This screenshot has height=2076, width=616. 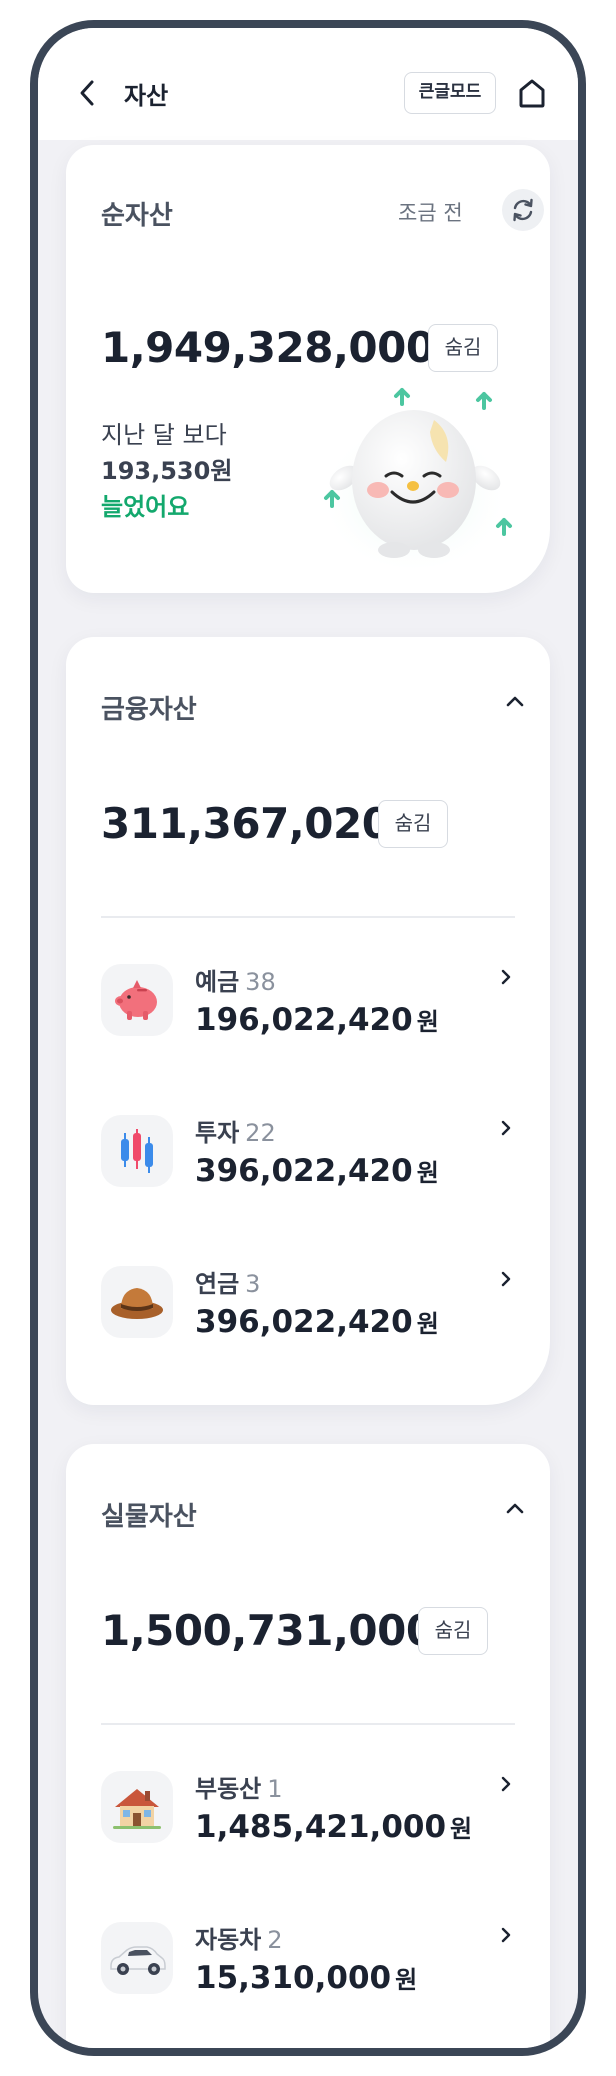 What do you see at coordinates (415, 478) in the screenshot?
I see `happy-mascot-icon` at bounding box center [415, 478].